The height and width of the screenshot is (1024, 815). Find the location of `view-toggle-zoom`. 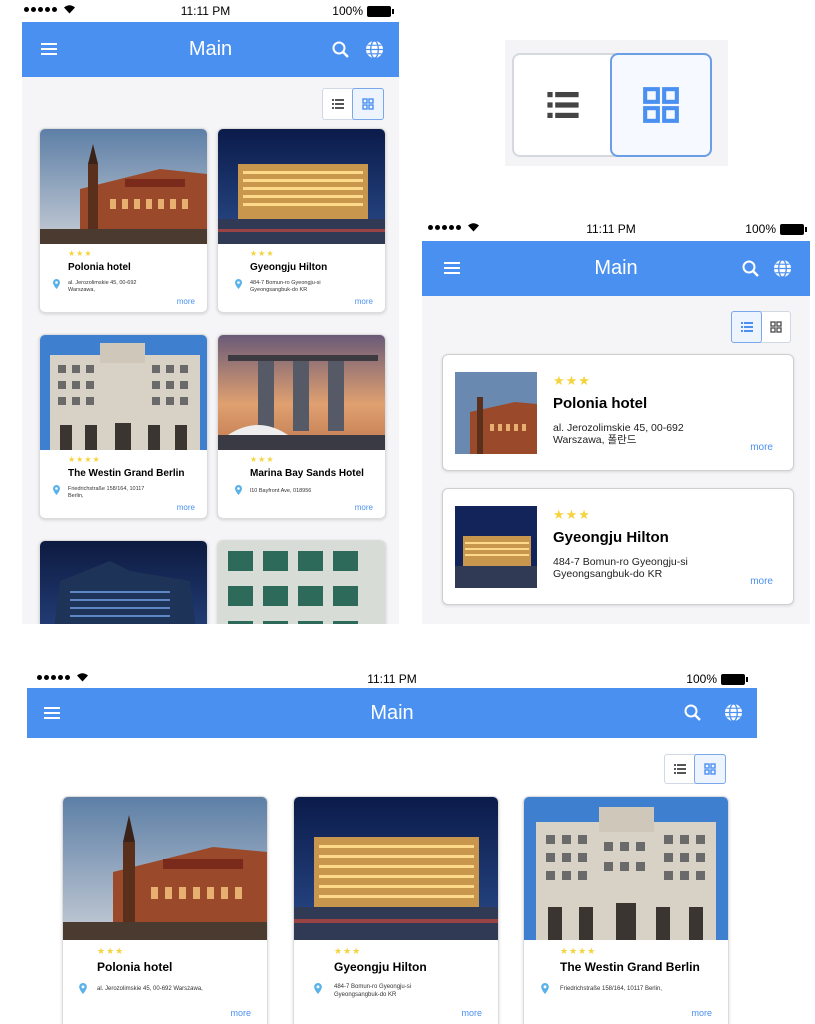

view-toggle-zoom is located at coordinates (616, 103).